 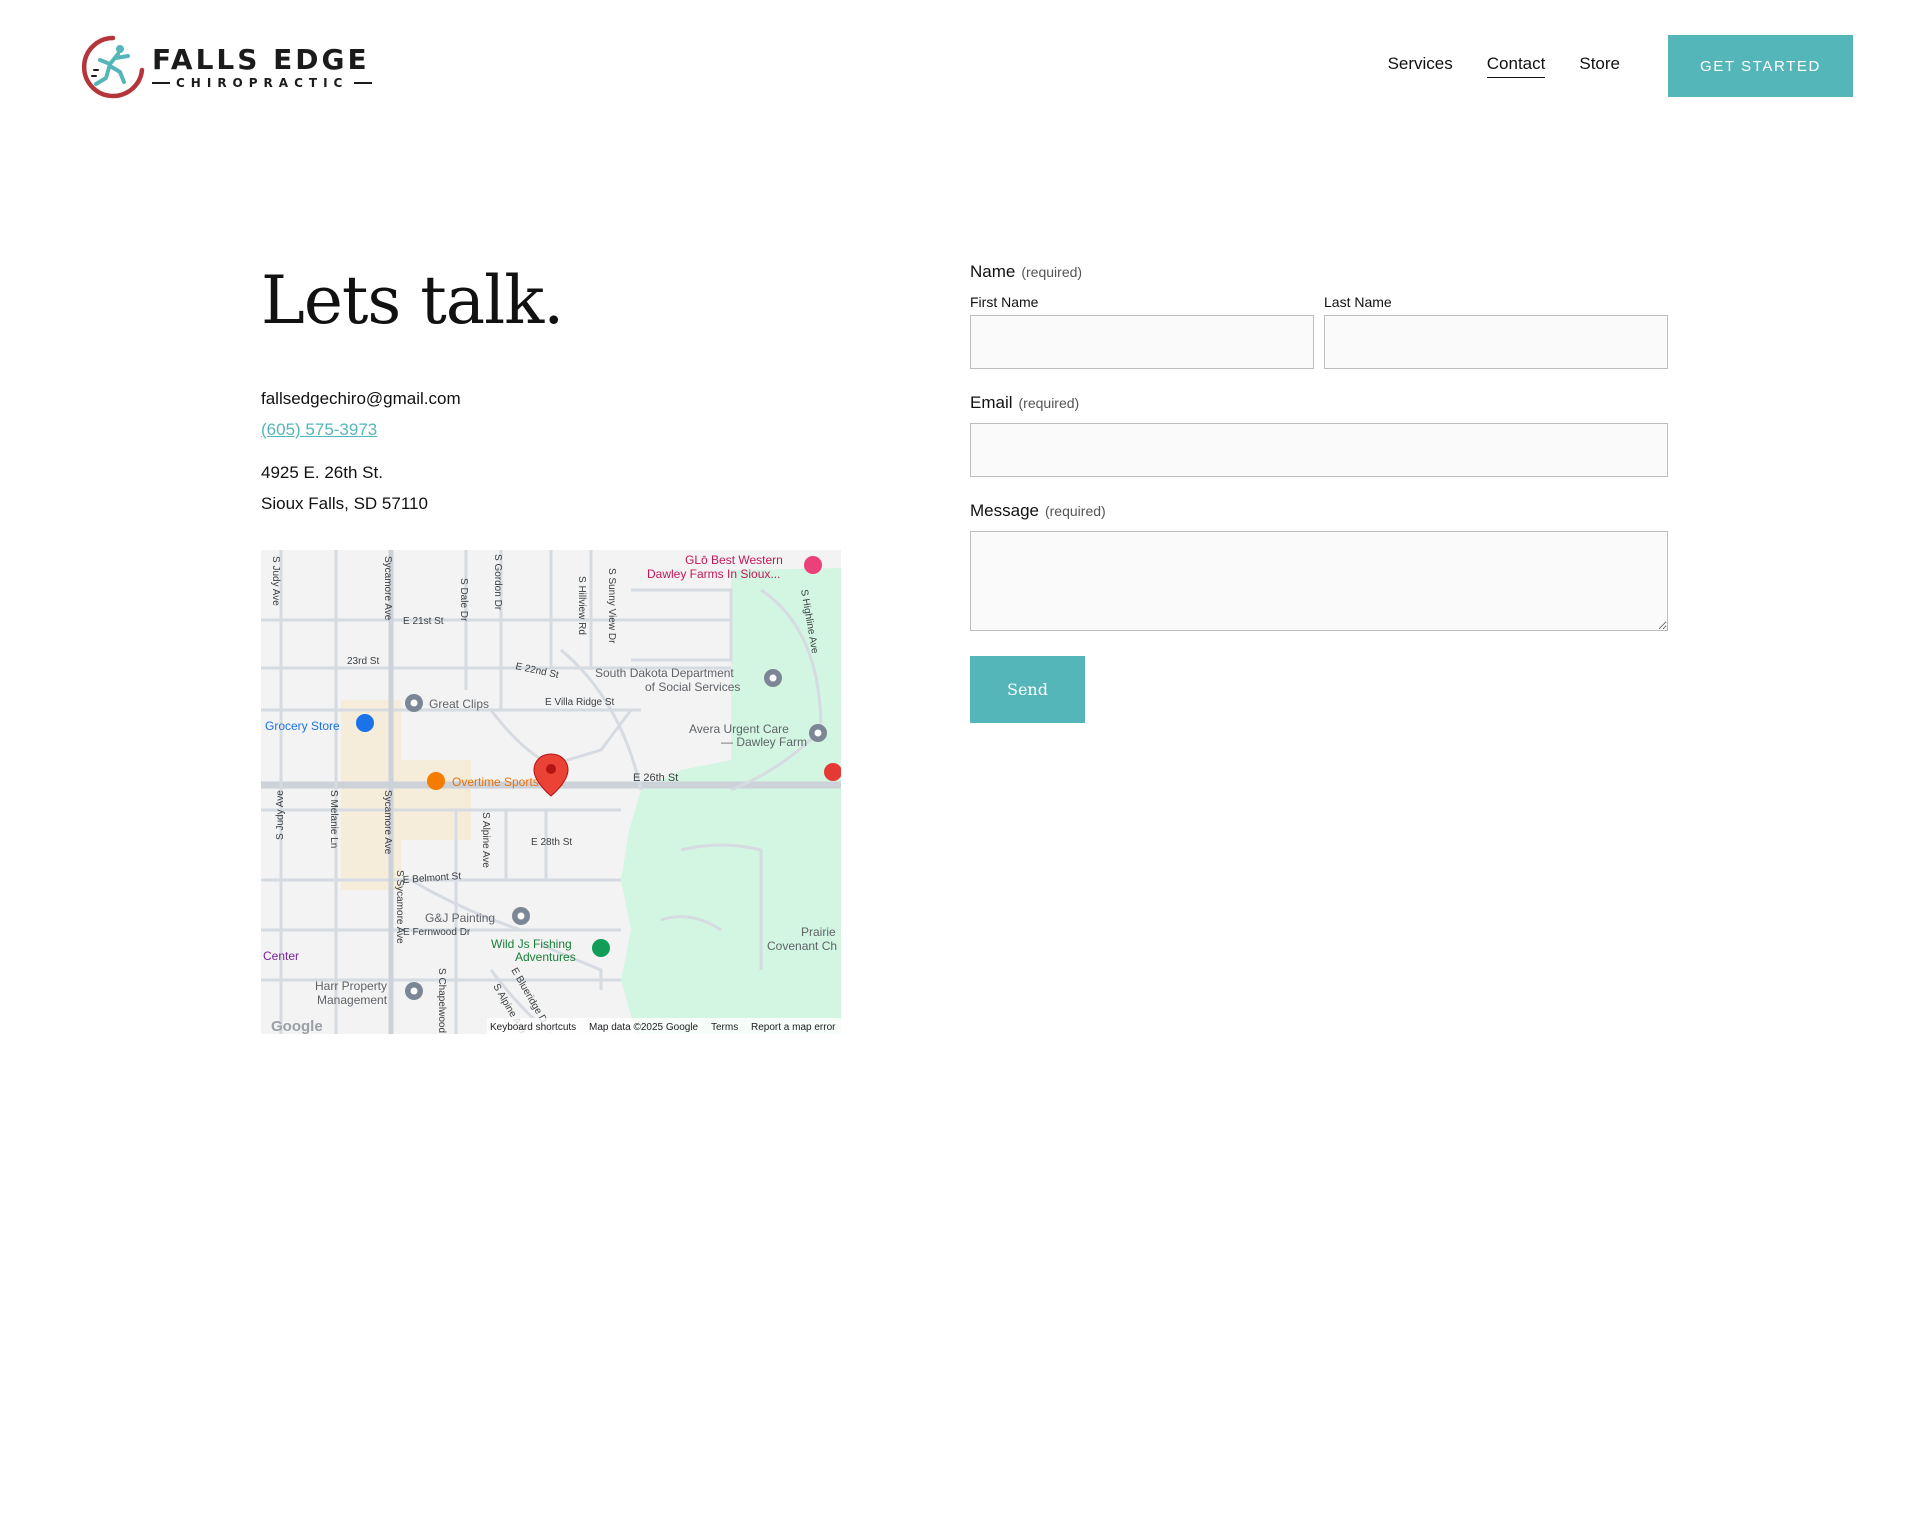 What do you see at coordinates (551, 842) in the screenshot?
I see `label-e28: E 28th St` at bounding box center [551, 842].